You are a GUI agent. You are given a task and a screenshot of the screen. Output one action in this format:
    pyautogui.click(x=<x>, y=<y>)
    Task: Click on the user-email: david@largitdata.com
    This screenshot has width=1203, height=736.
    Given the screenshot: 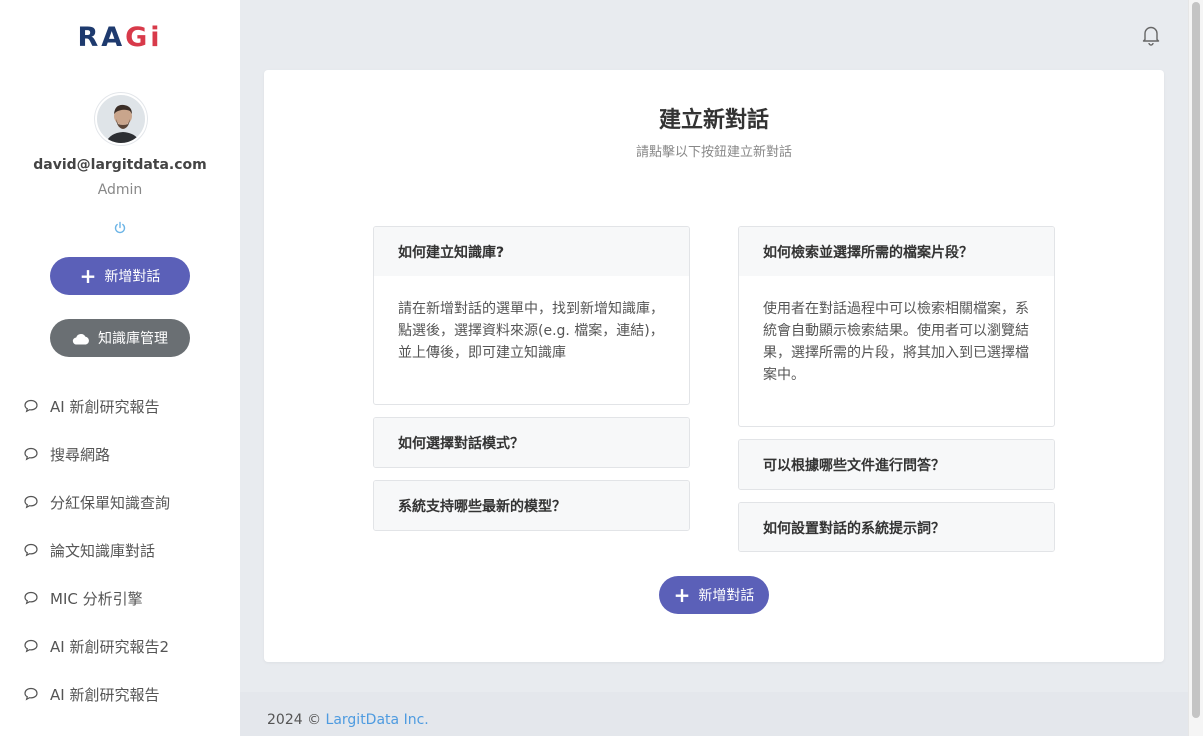 What is the action you would take?
    pyautogui.click(x=120, y=165)
    